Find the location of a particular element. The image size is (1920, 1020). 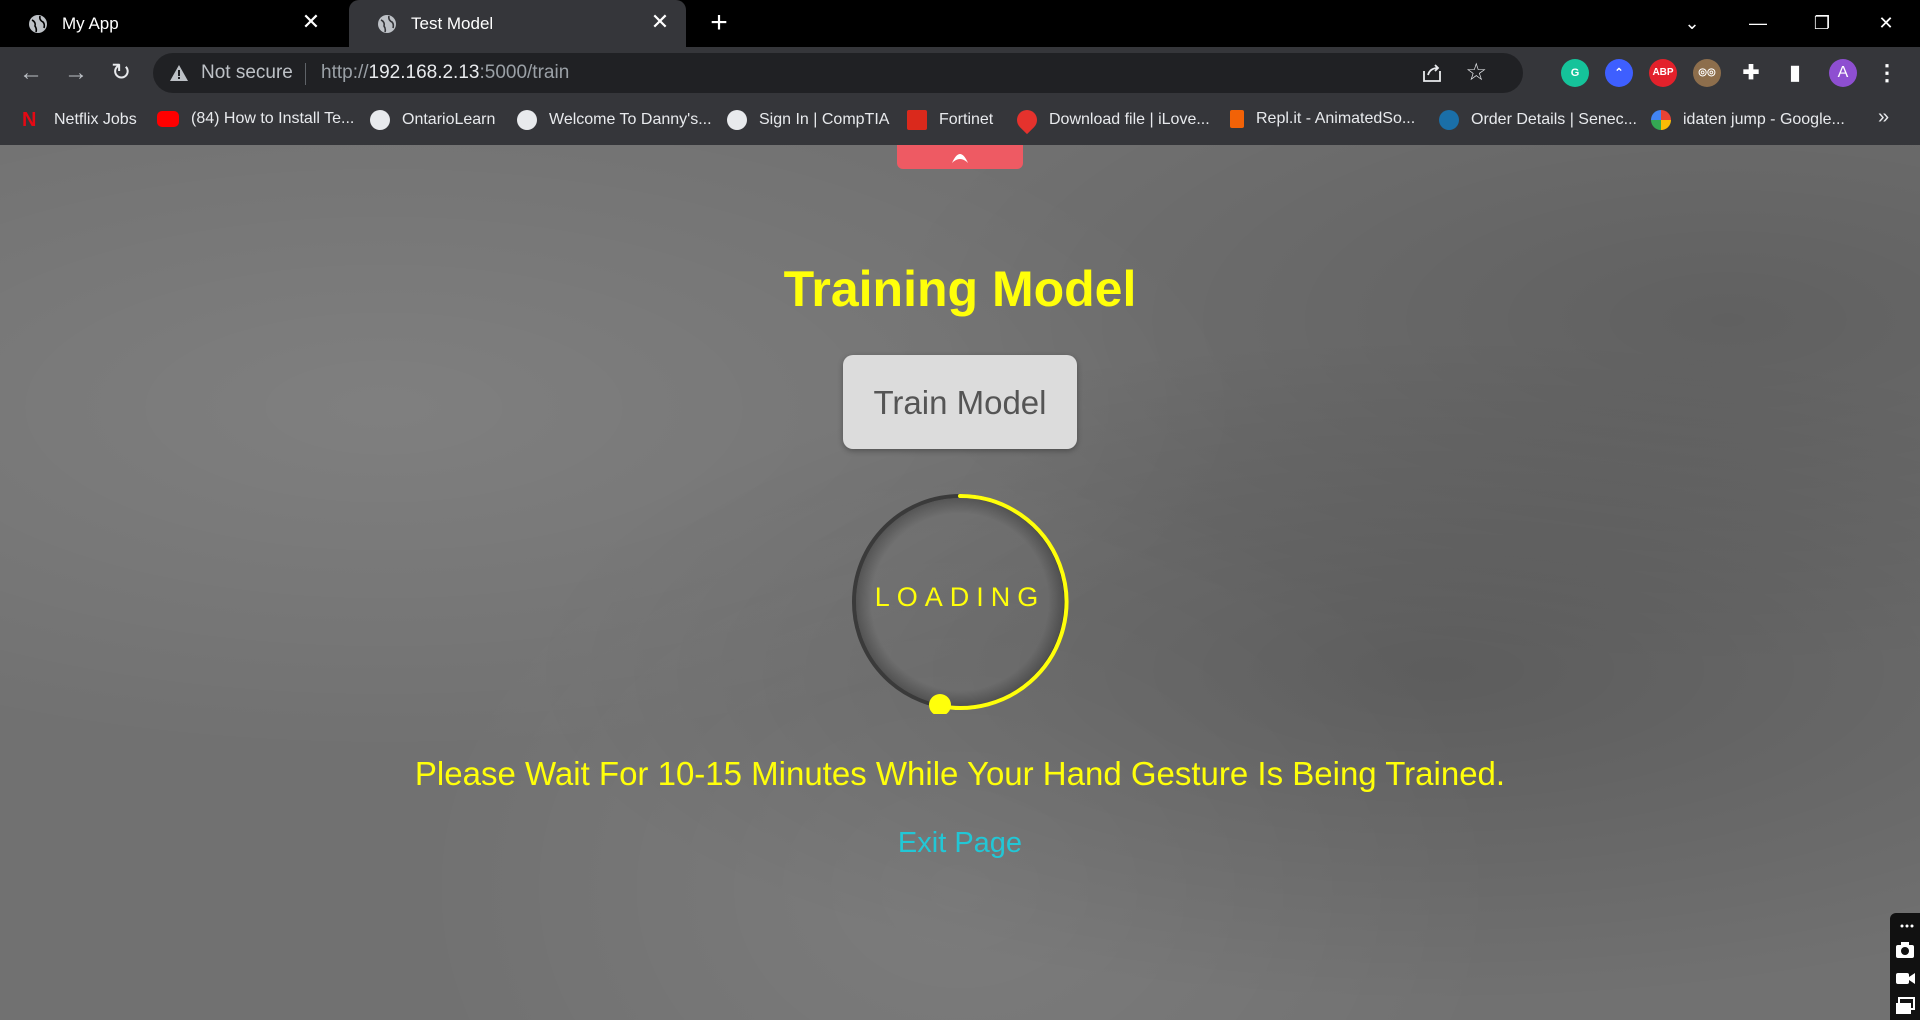

minimize-button: — is located at coordinates (1758, 23).